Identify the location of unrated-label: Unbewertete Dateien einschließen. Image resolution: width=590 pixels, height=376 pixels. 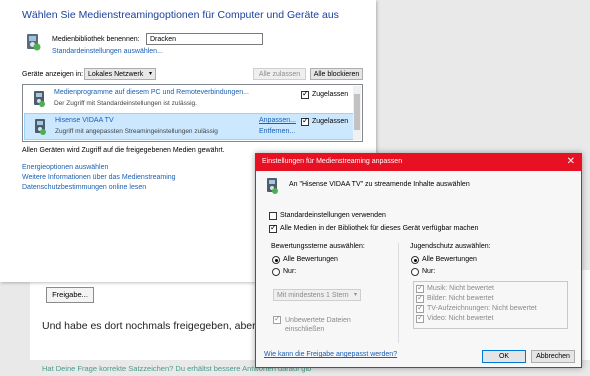
(318, 325).